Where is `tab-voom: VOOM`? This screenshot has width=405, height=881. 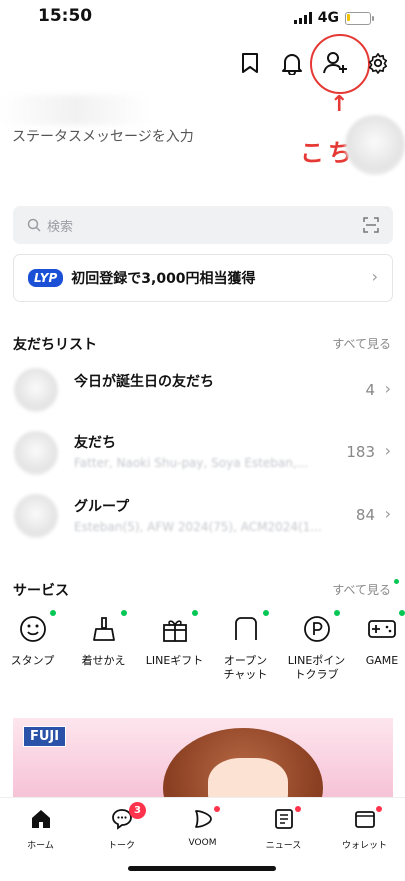 tab-voom: VOOM is located at coordinates (202, 828).